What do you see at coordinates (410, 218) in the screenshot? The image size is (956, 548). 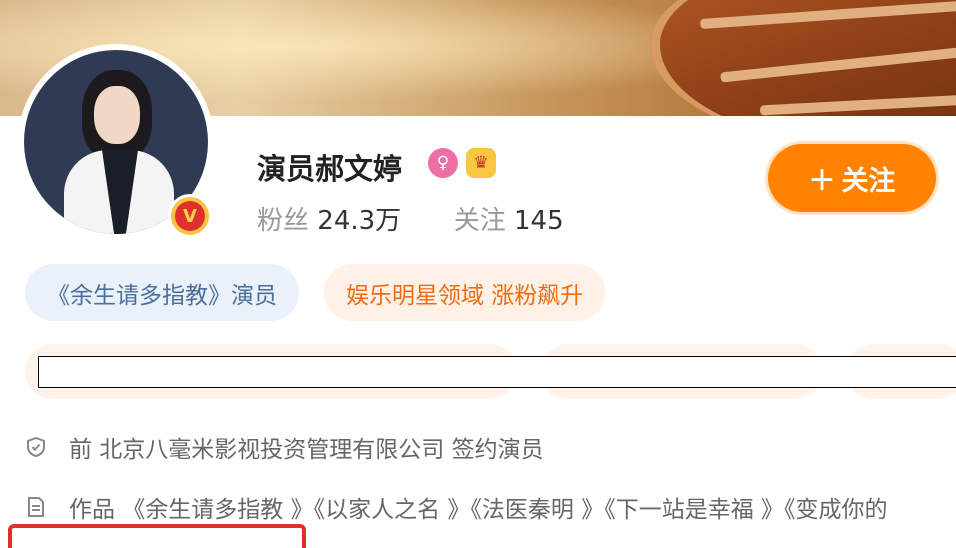 I see `profile-stats: 粉丝 24.3万 关注 145` at bounding box center [410, 218].